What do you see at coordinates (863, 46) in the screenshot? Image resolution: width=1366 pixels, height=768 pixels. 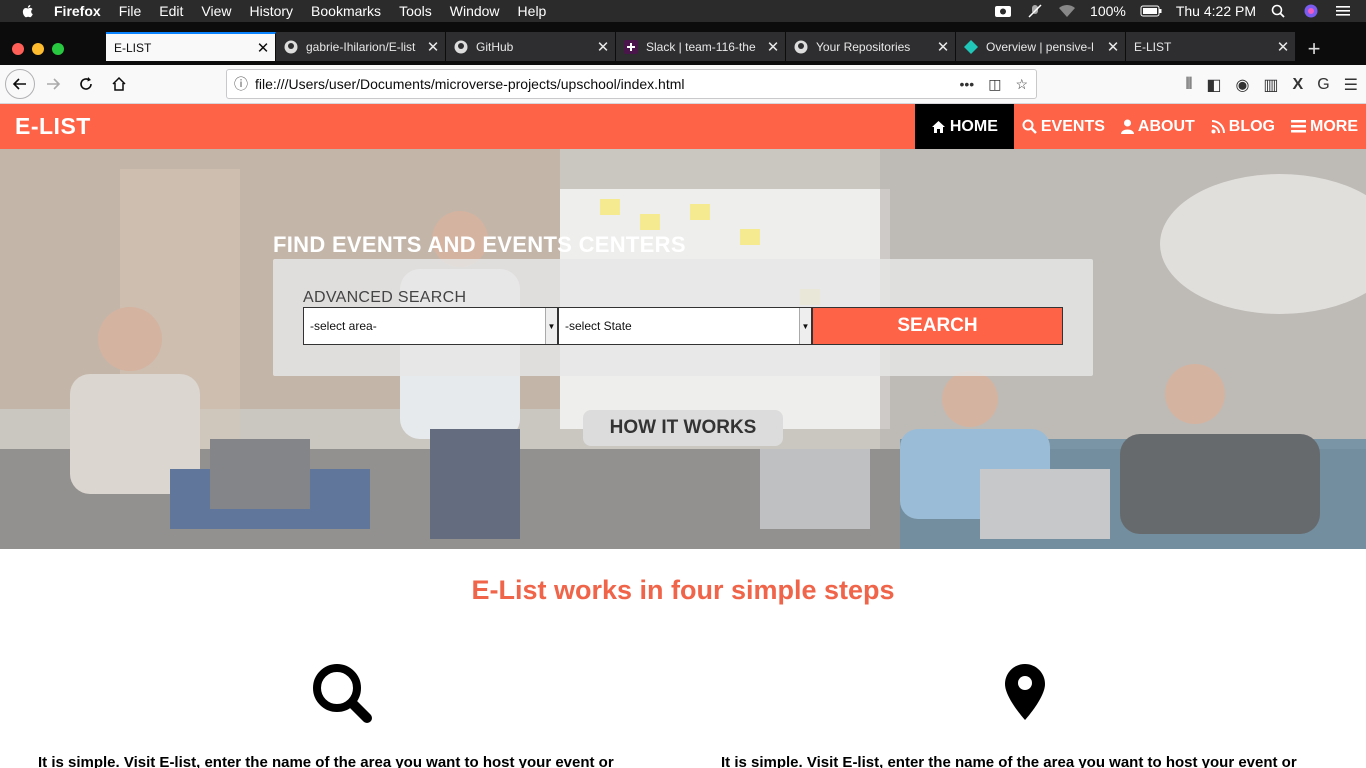 I see `tab-title: Your Repositories` at bounding box center [863, 46].